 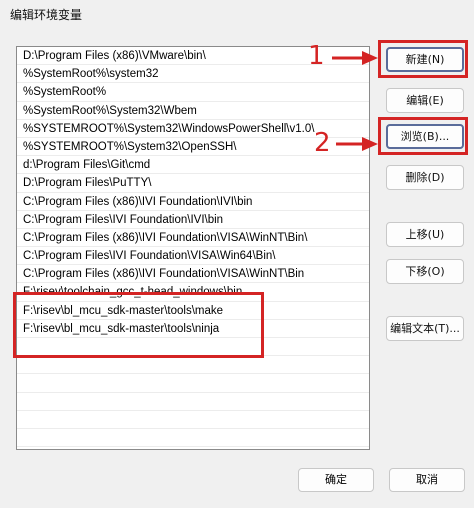 What do you see at coordinates (193, 92) in the screenshot?
I see `list-item: %SystemRoot%` at bounding box center [193, 92].